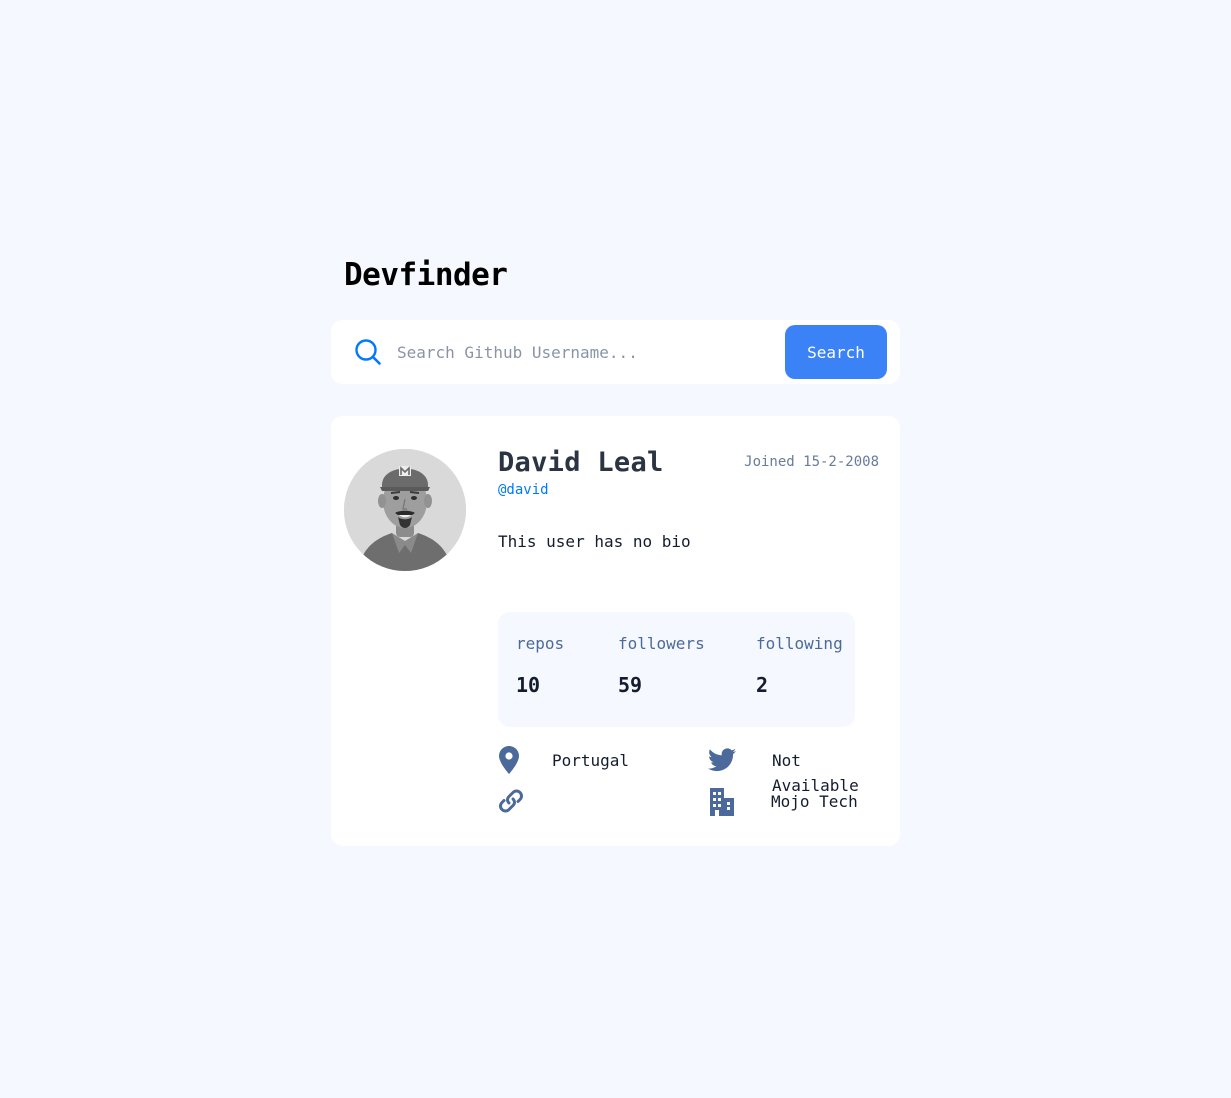 Image resolution: width=1231 pixels, height=1098 pixels. What do you see at coordinates (814, 801) in the screenshot?
I see `company-text: Mojo Tech` at bounding box center [814, 801].